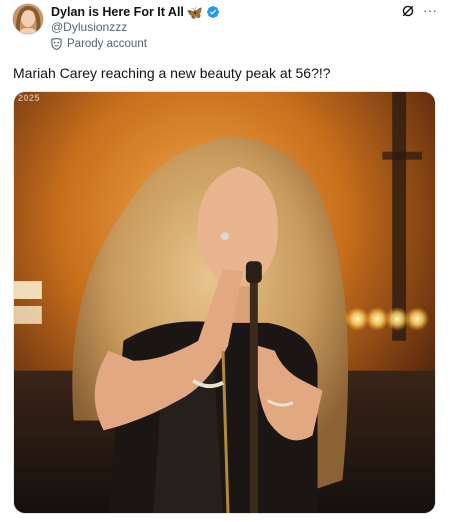 The height and width of the screenshot is (522, 451). I want to click on author-handle: @Dylusionzzz, so click(89, 27).